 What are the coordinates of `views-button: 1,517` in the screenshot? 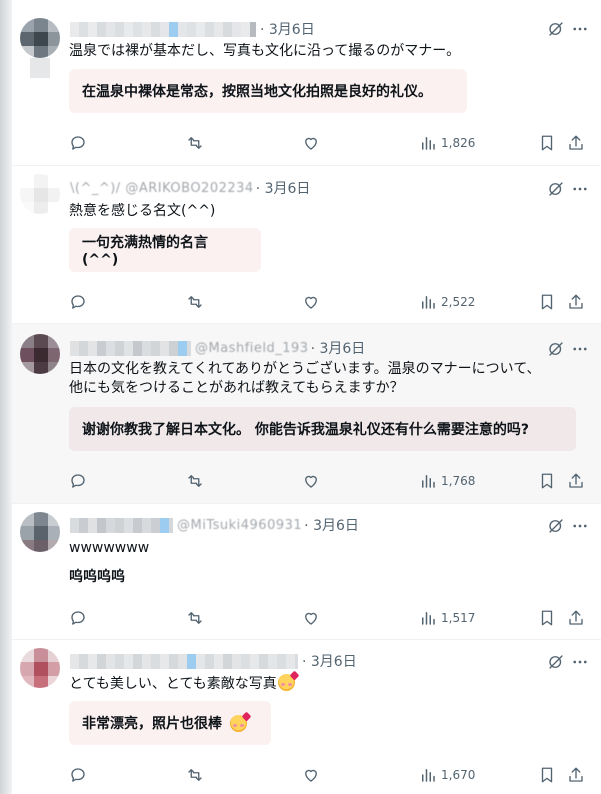 It's located at (447, 618).